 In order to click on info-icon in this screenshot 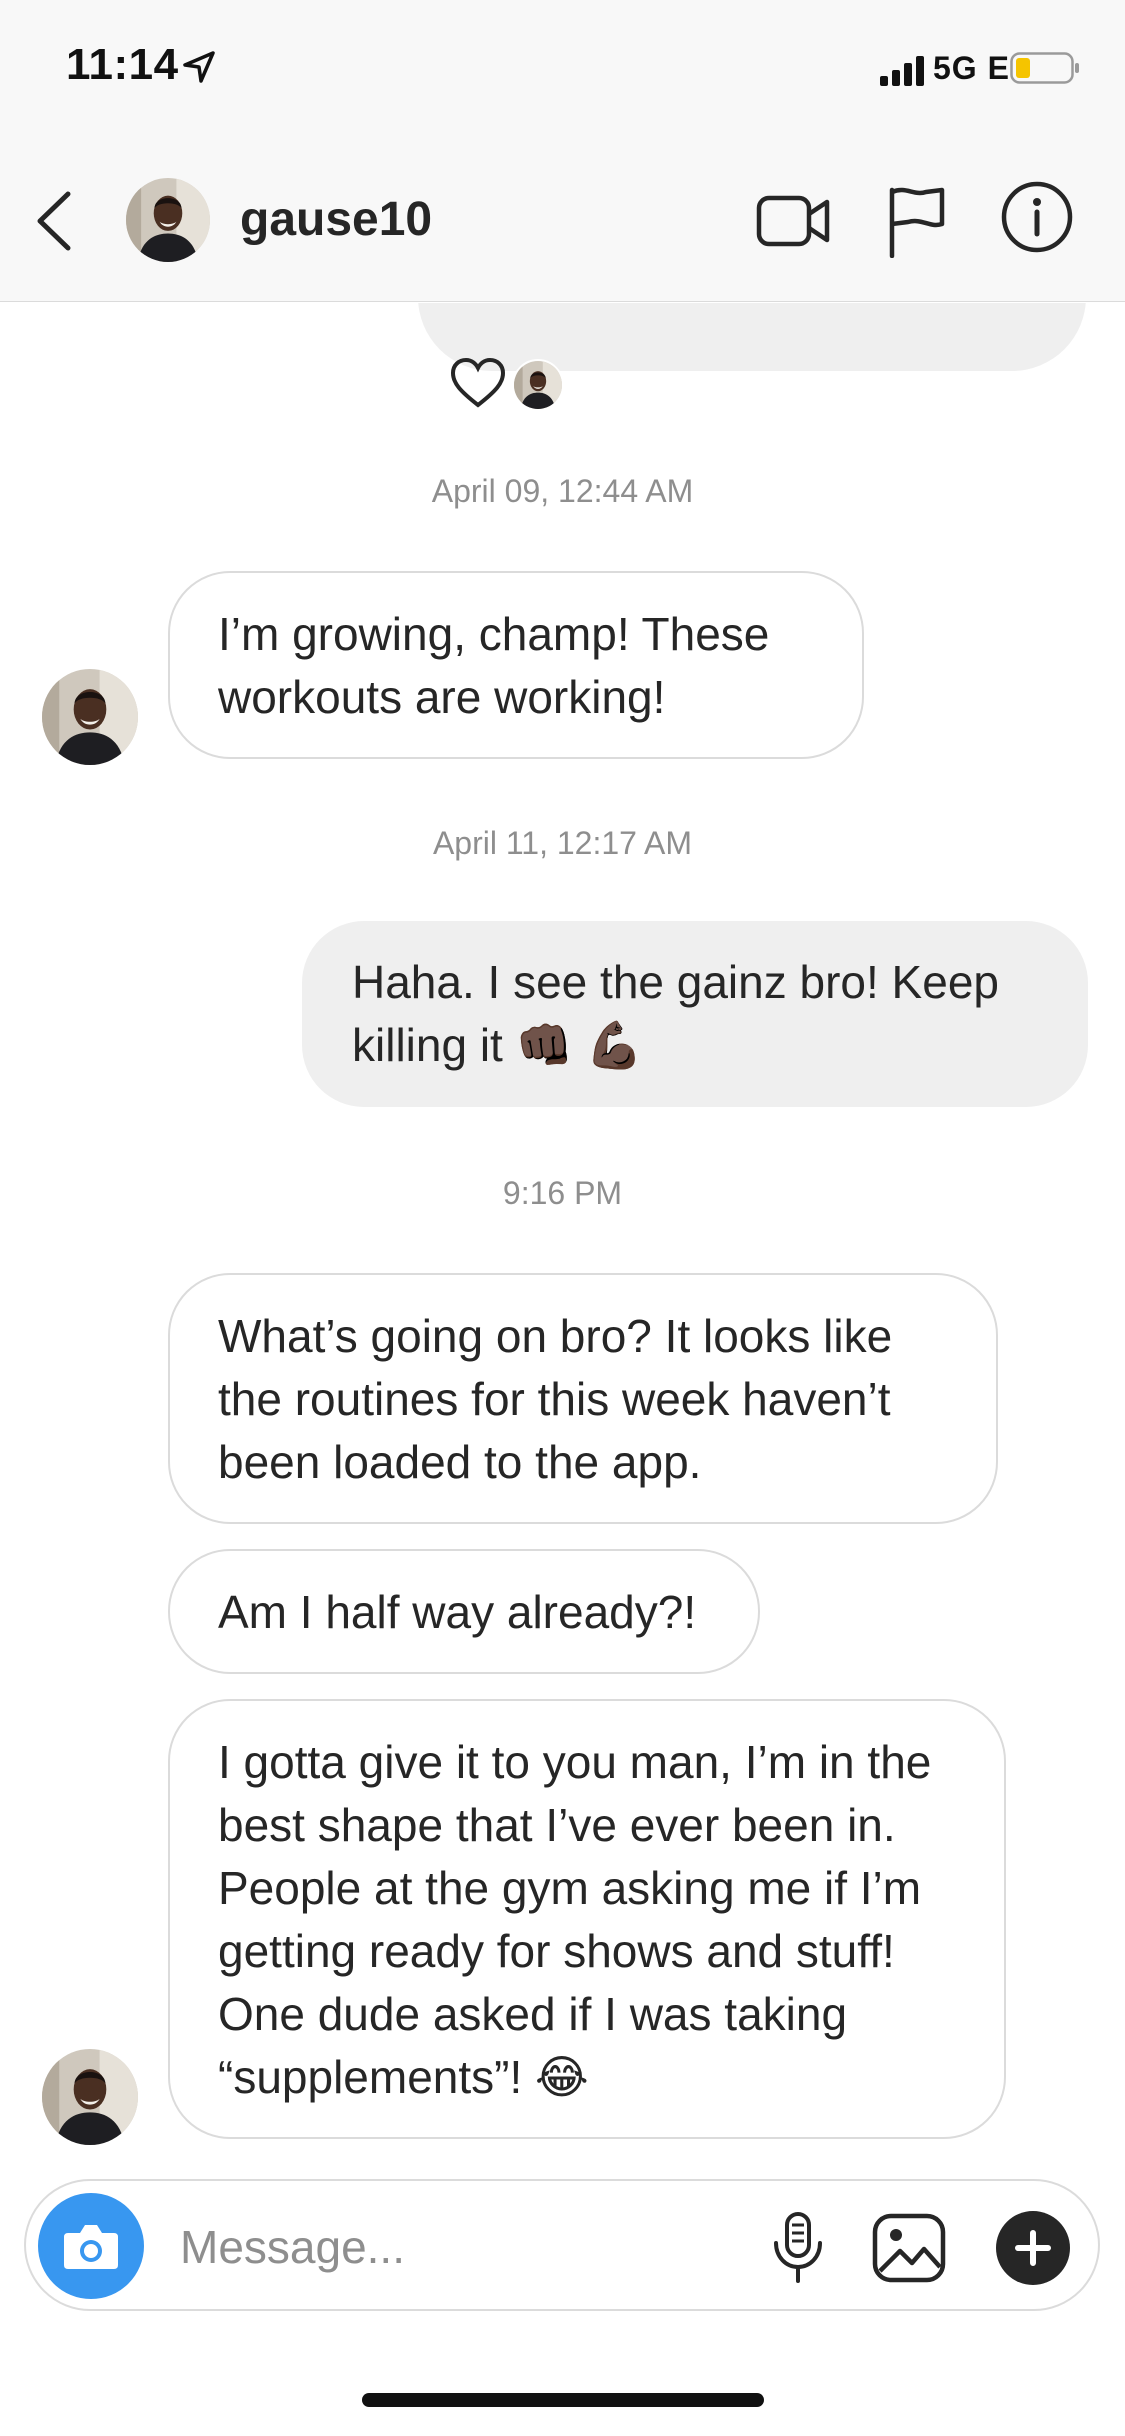, I will do `click(1037, 217)`.